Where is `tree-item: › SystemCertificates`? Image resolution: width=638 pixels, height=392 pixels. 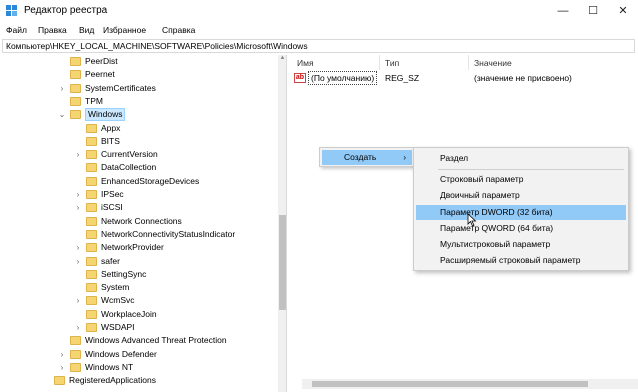 tree-item: › SystemCertificates is located at coordinates (139, 88).